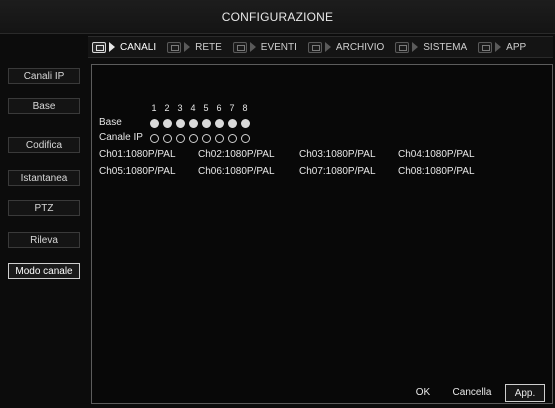  Describe the element at coordinates (137, 154) in the screenshot. I see `channel-info: Ch01:1080P/PAL` at that location.